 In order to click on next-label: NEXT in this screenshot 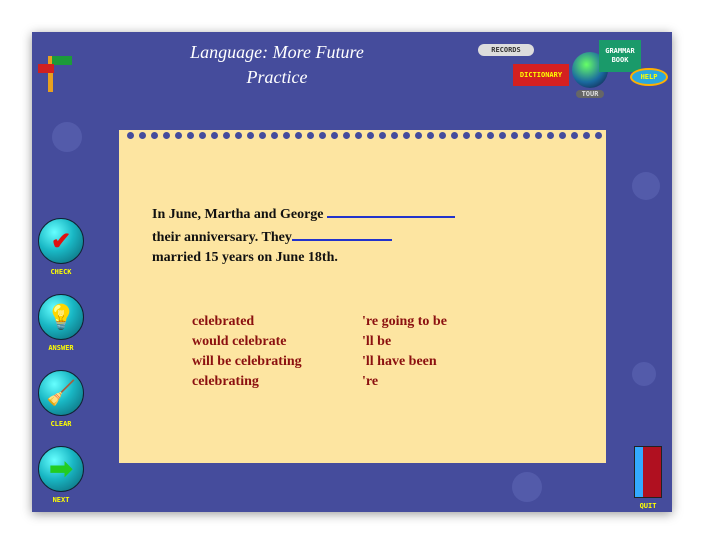, I will do `click(61, 500)`.